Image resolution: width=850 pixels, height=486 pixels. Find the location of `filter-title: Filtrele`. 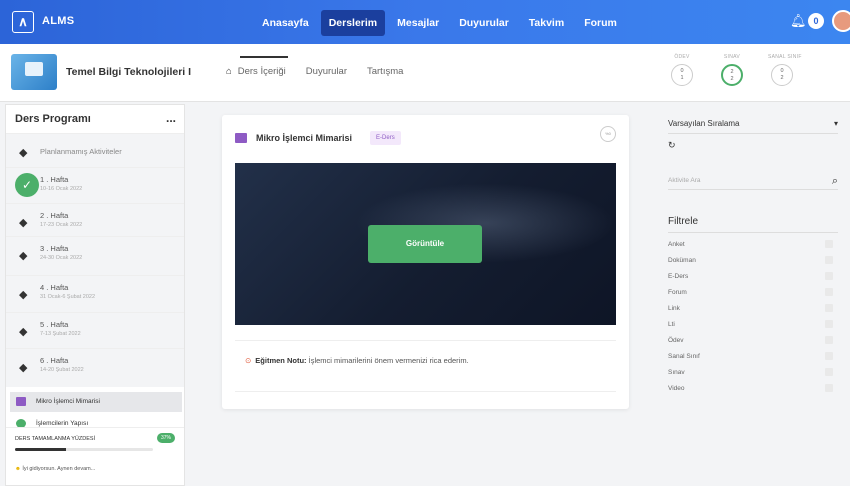

filter-title: Filtrele is located at coordinates (683, 221).